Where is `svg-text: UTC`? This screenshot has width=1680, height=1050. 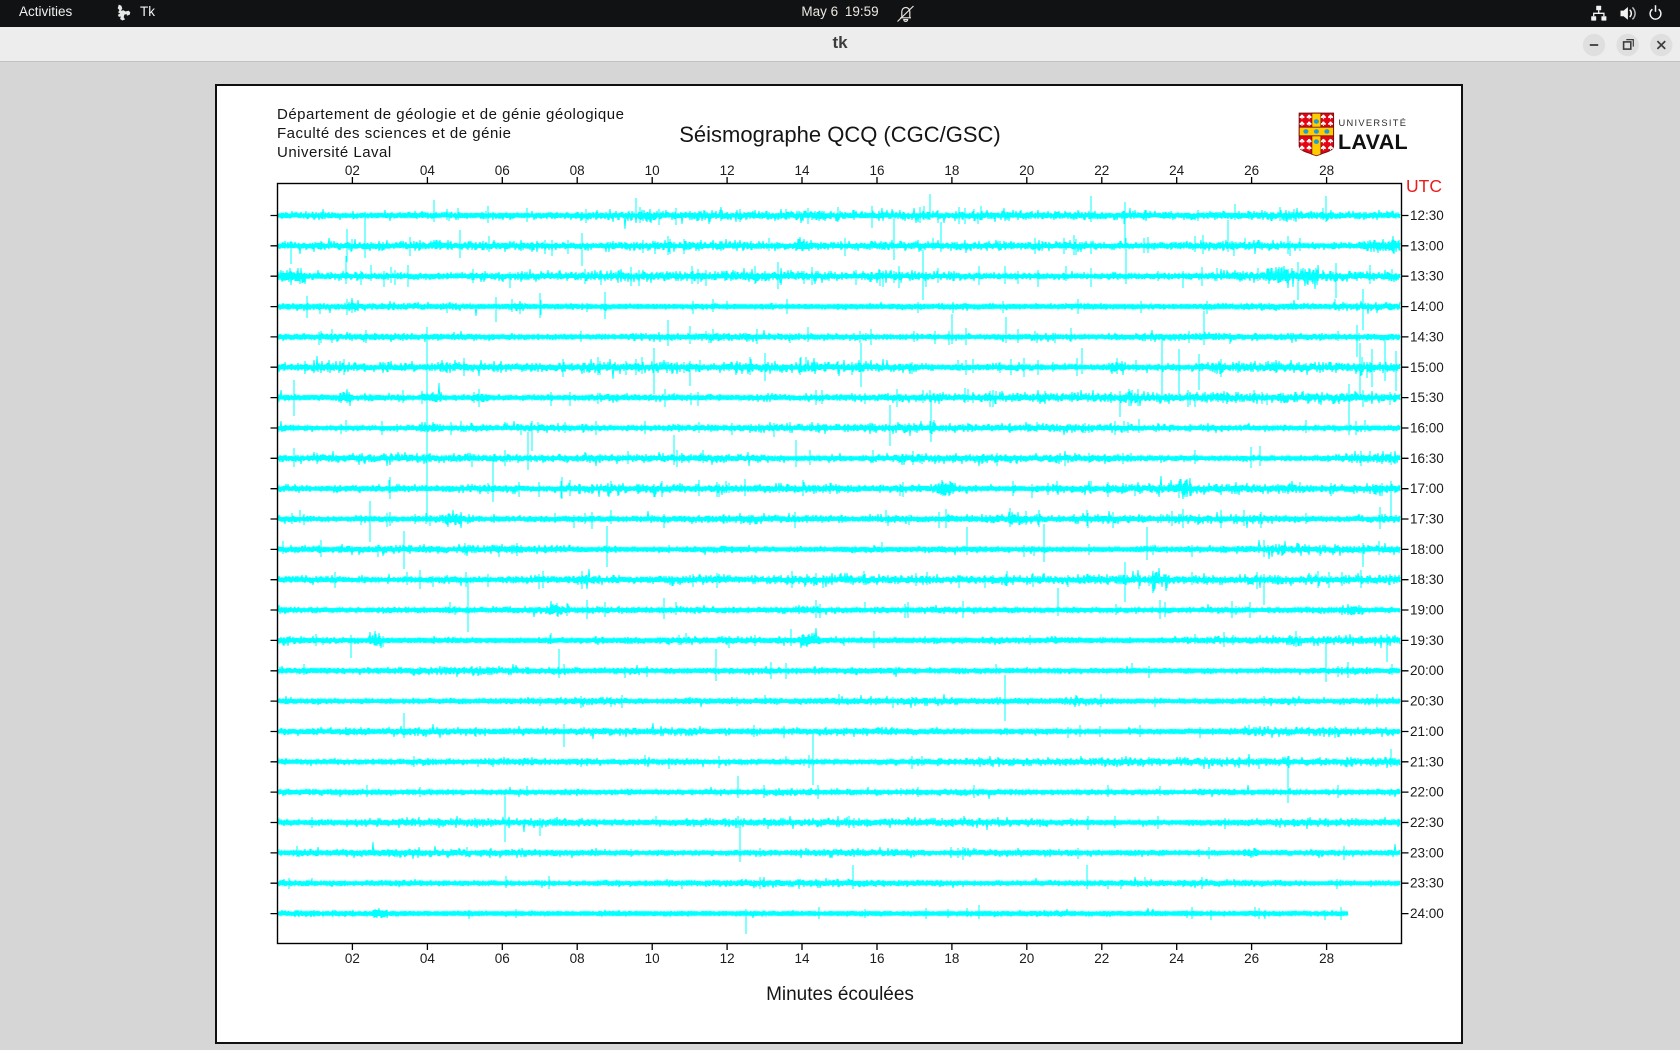 svg-text: UTC is located at coordinates (1424, 186).